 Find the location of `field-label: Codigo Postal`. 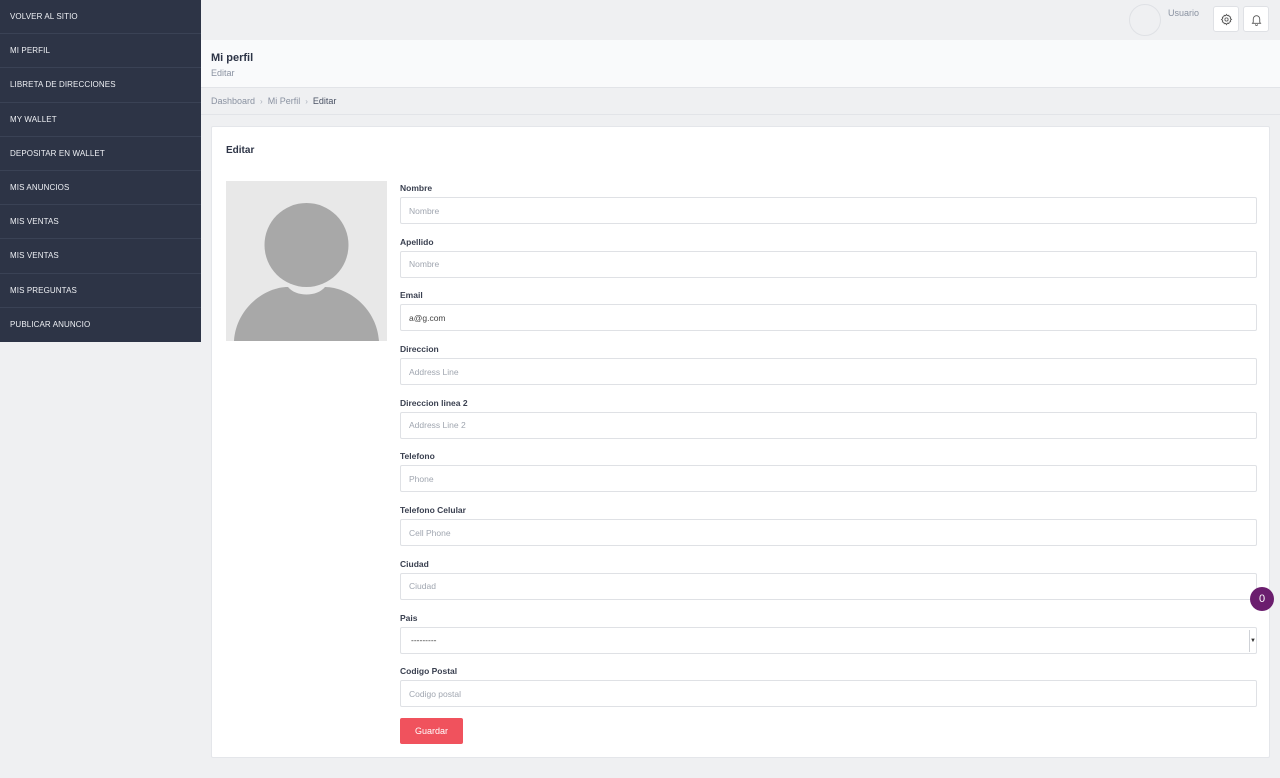

field-label: Codigo Postal is located at coordinates (429, 671).